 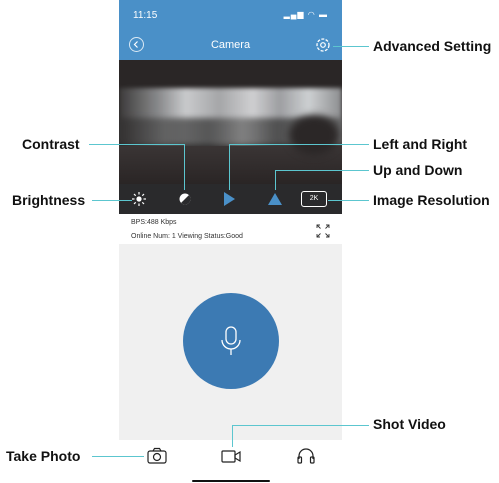 What do you see at coordinates (231, 481) in the screenshot?
I see `home-indicator` at bounding box center [231, 481].